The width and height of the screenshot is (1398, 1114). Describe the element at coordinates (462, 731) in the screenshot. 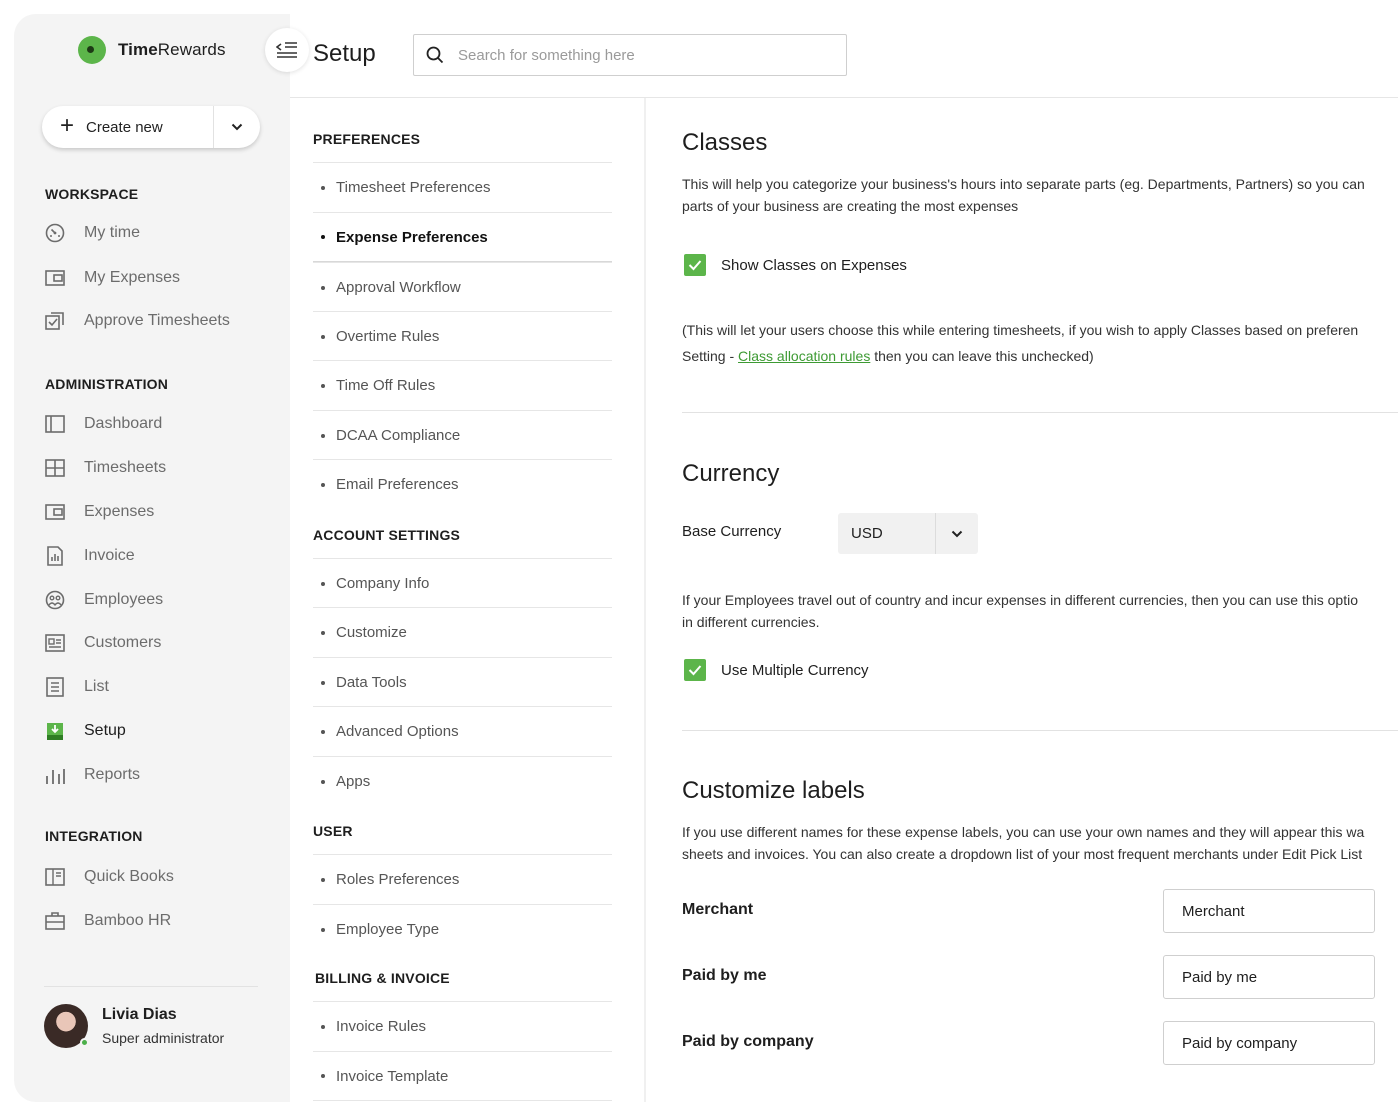

I see `settings-item-advanced-options: Advanced Options` at that location.